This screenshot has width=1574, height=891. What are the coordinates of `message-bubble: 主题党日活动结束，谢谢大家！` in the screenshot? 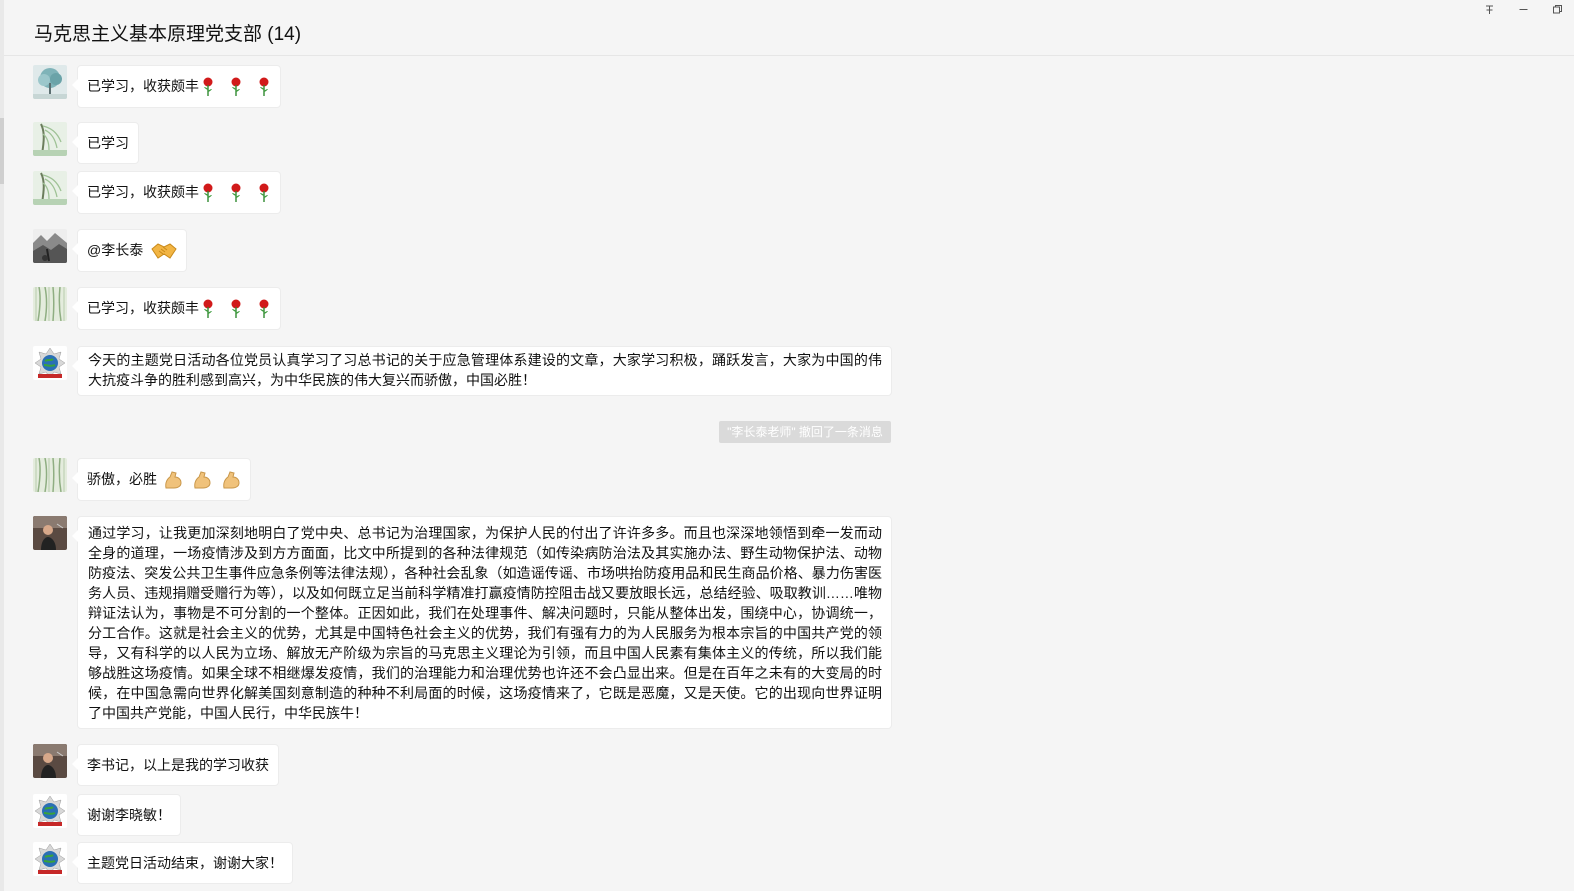 It's located at (182, 863).